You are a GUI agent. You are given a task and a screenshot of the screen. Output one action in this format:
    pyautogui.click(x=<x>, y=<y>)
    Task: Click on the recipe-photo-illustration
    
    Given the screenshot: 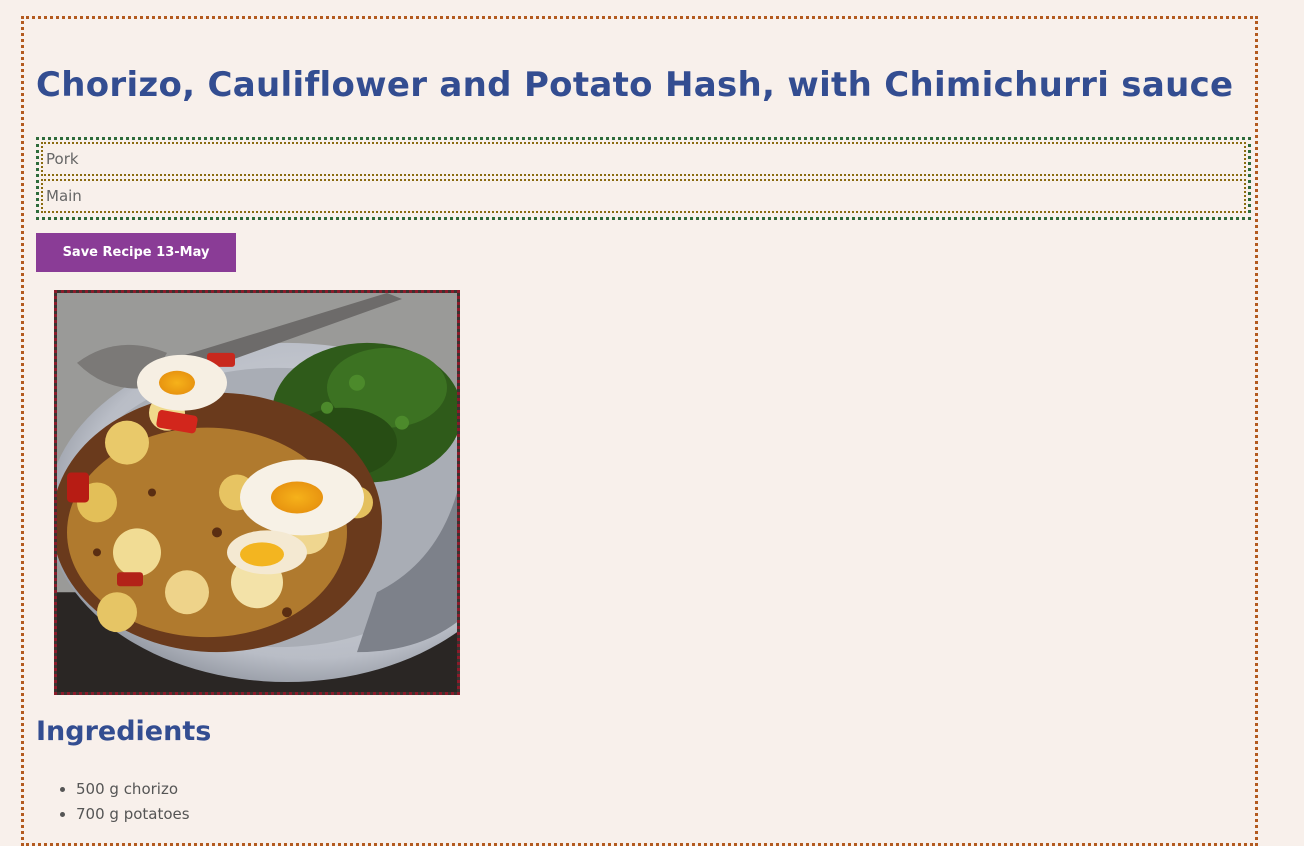 What is the action you would take?
    pyautogui.click(x=257, y=492)
    